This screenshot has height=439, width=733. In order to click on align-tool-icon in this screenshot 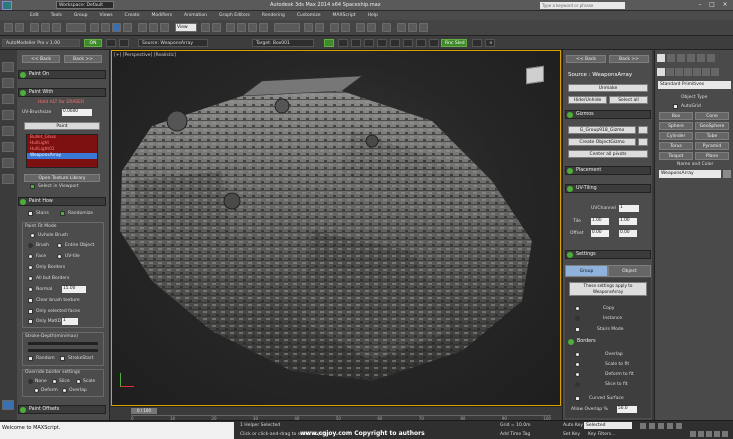, I will do `click(8, 147)`.